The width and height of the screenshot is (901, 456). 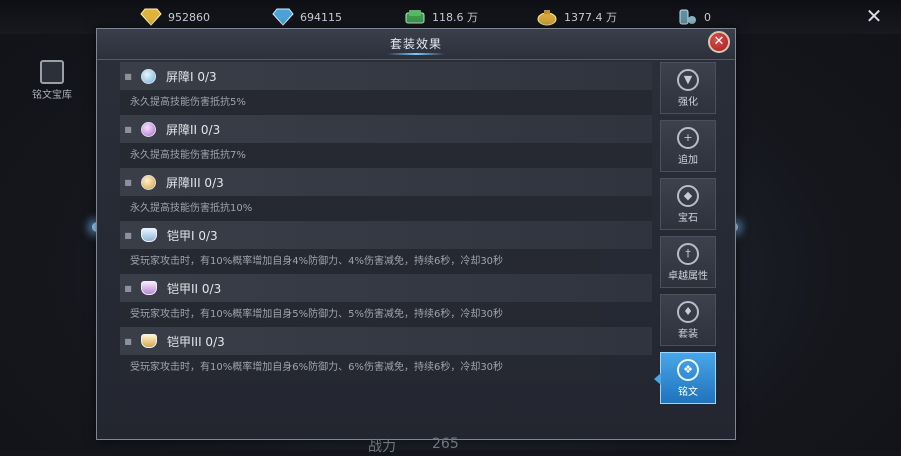 What do you see at coordinates (148, 76) in the screenshot?
I see `blue-gem-icon` at bounding box center [148, 76].